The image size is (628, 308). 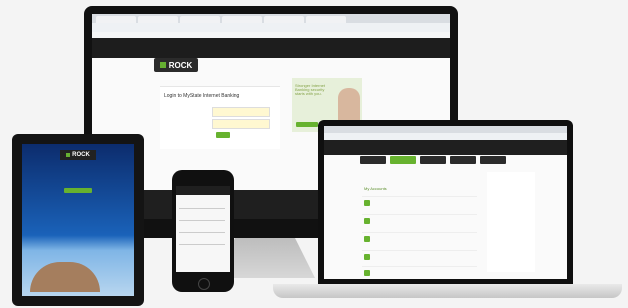 What do you see at coordinates (349, 106) in the screenshot?
I see `promo-photo` at bounding box center [349, 106].